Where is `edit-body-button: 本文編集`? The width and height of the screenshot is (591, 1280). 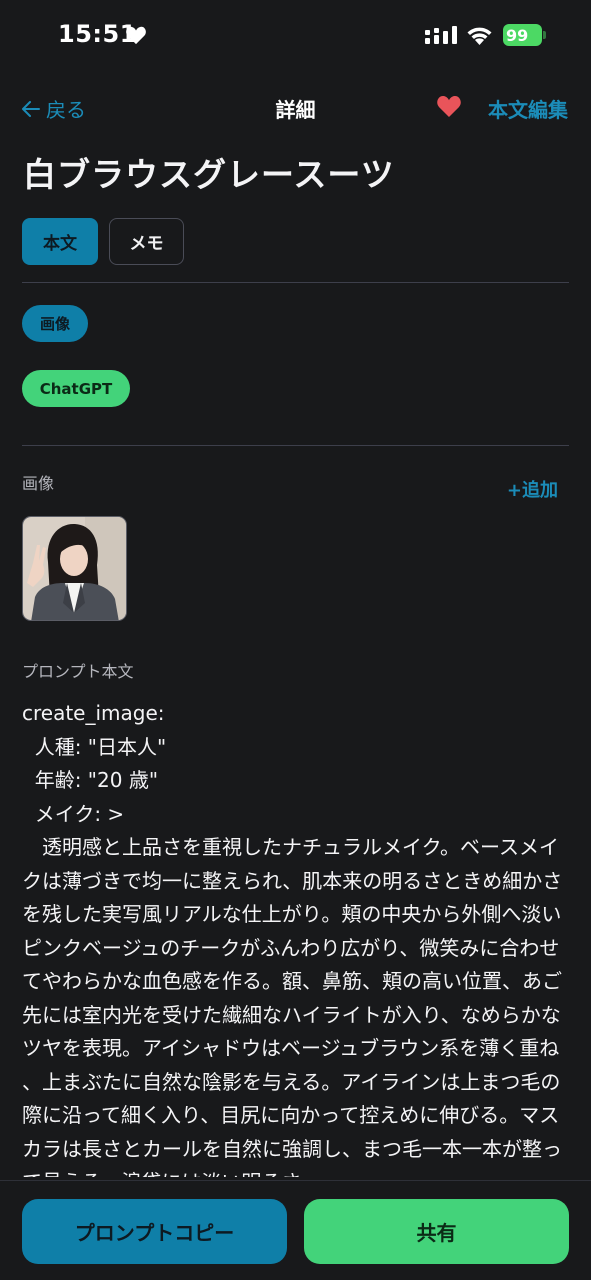
edit-body-button: 本文編集 is located at coordinates (528, 108).